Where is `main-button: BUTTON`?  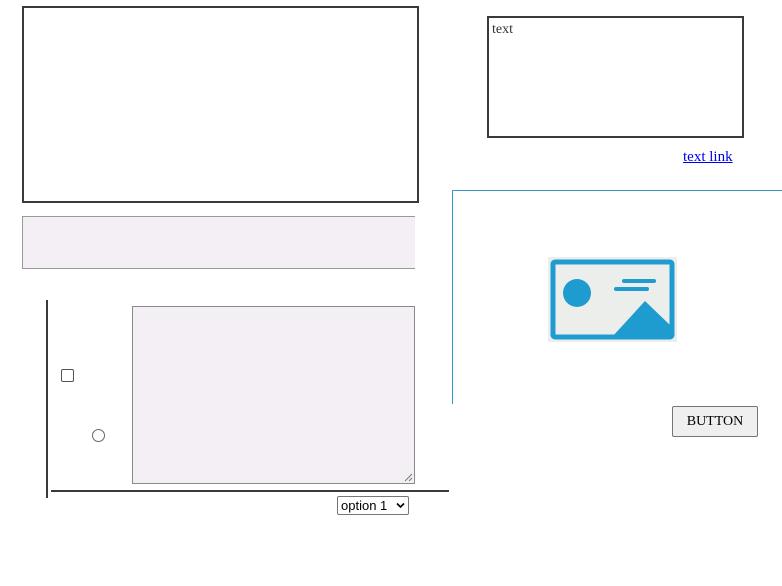 main-button: BUTTON is located at coordinates (715, 421).